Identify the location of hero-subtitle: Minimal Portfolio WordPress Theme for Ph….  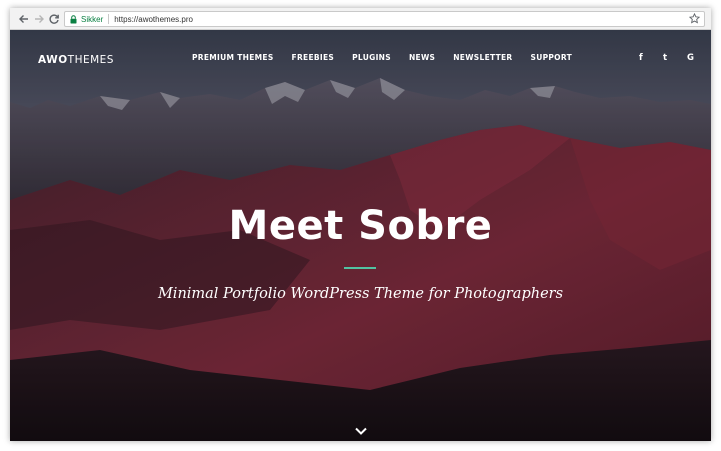
(360, 294).